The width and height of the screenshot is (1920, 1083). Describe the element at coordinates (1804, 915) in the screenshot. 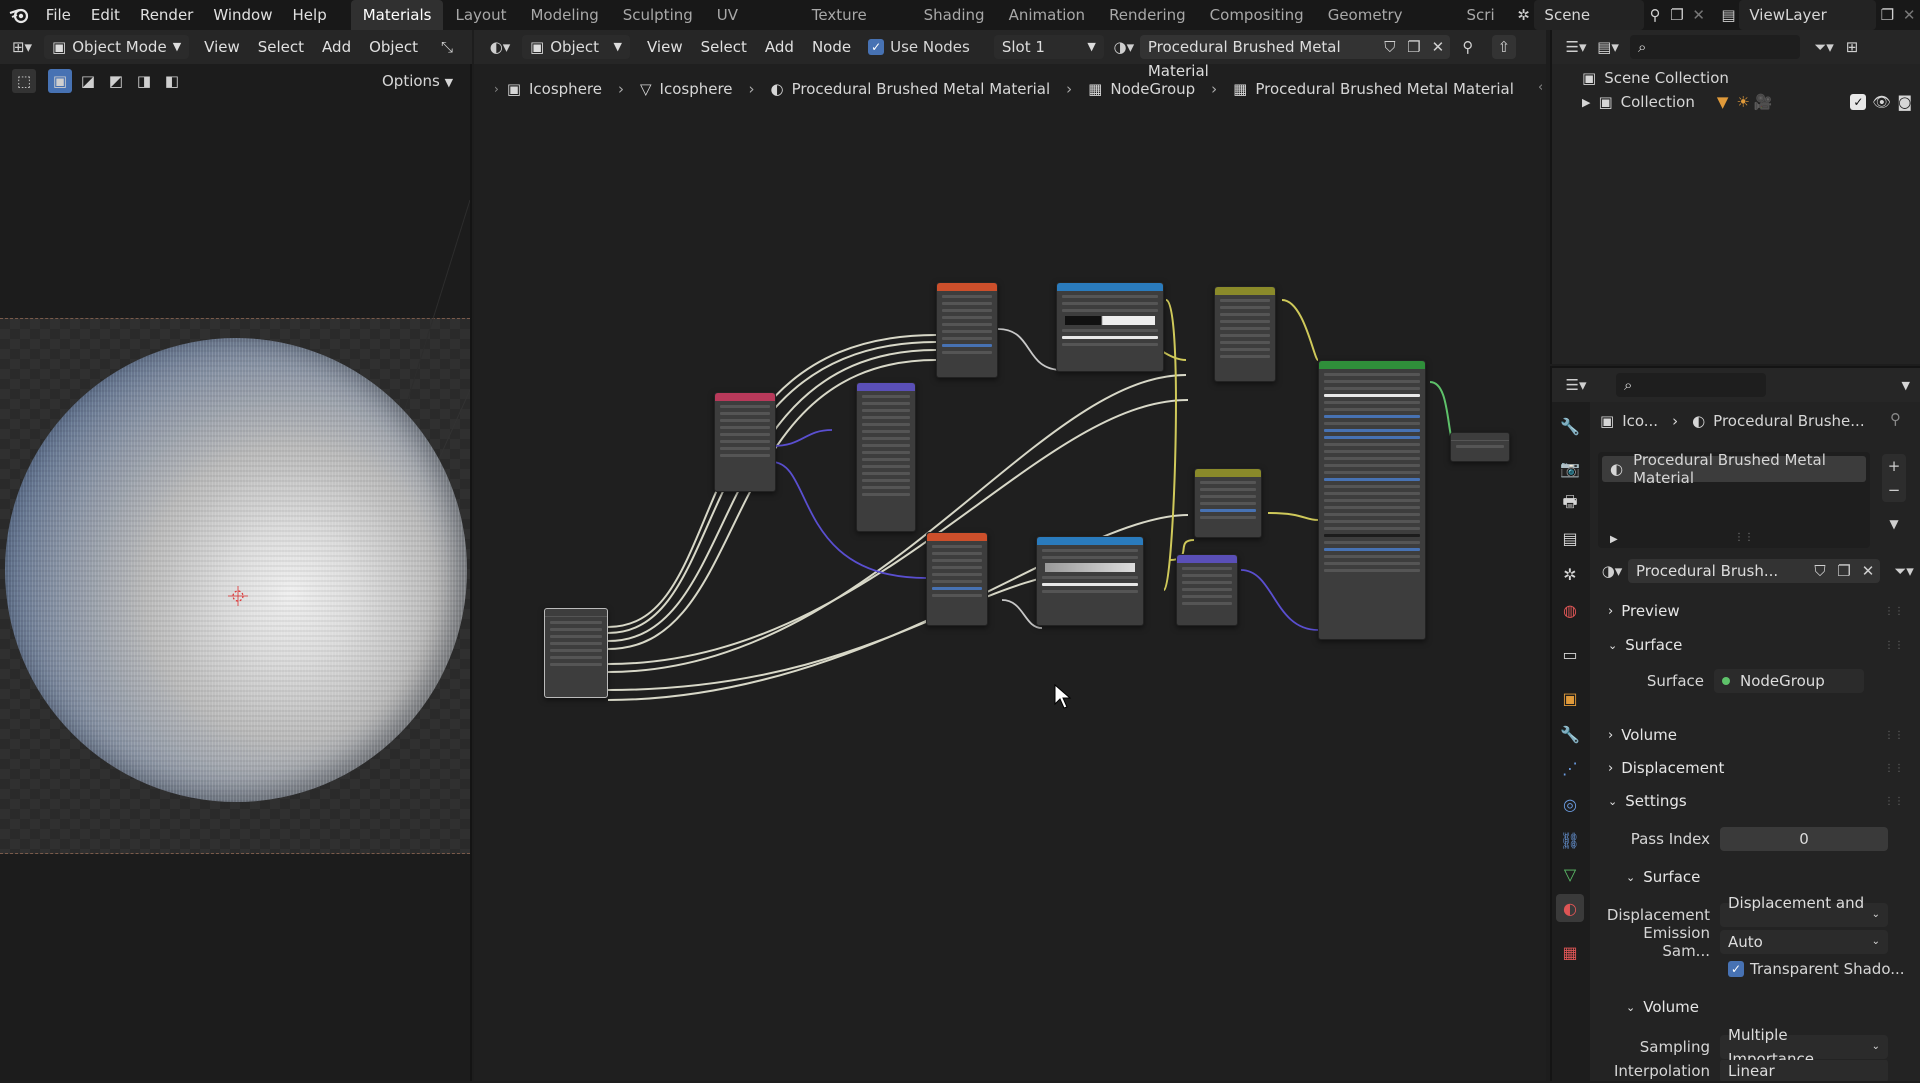

I see `displacement-method-dropdown: Displacement and ... ⌄` at that location.